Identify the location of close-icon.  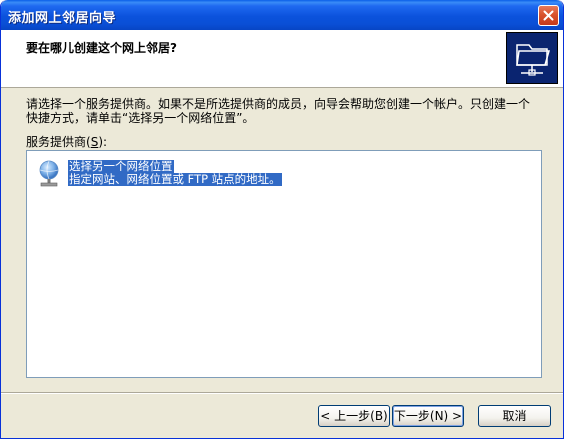
(548, 15).